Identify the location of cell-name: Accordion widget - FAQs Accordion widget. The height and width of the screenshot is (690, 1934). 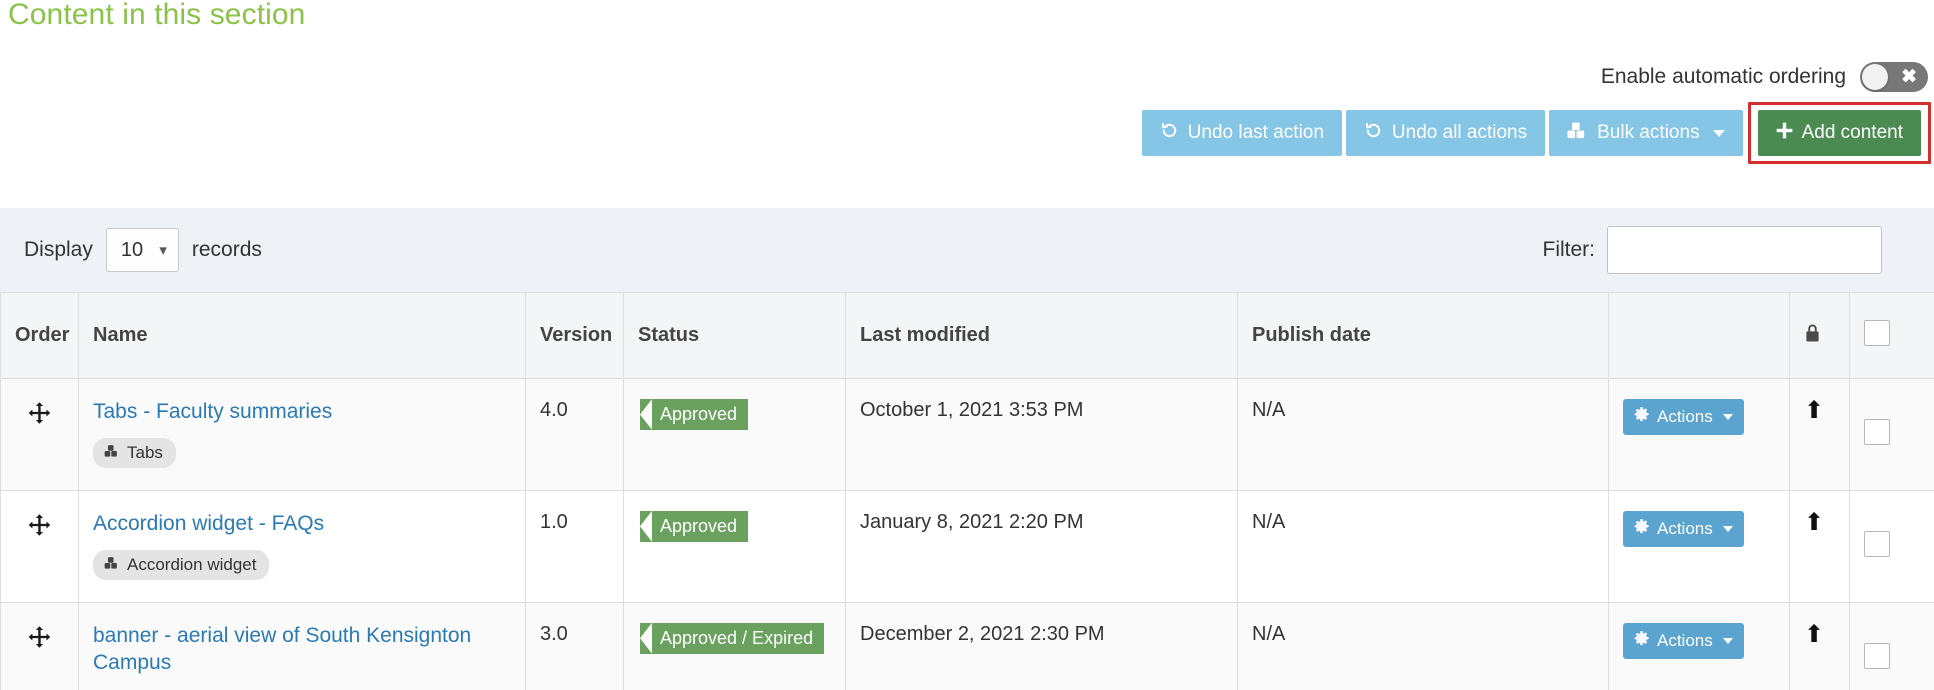
(302, 546).